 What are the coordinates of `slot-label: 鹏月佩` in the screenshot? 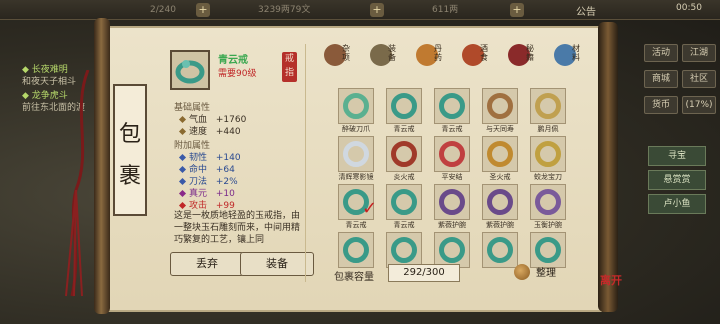 It's located at (548, 129).